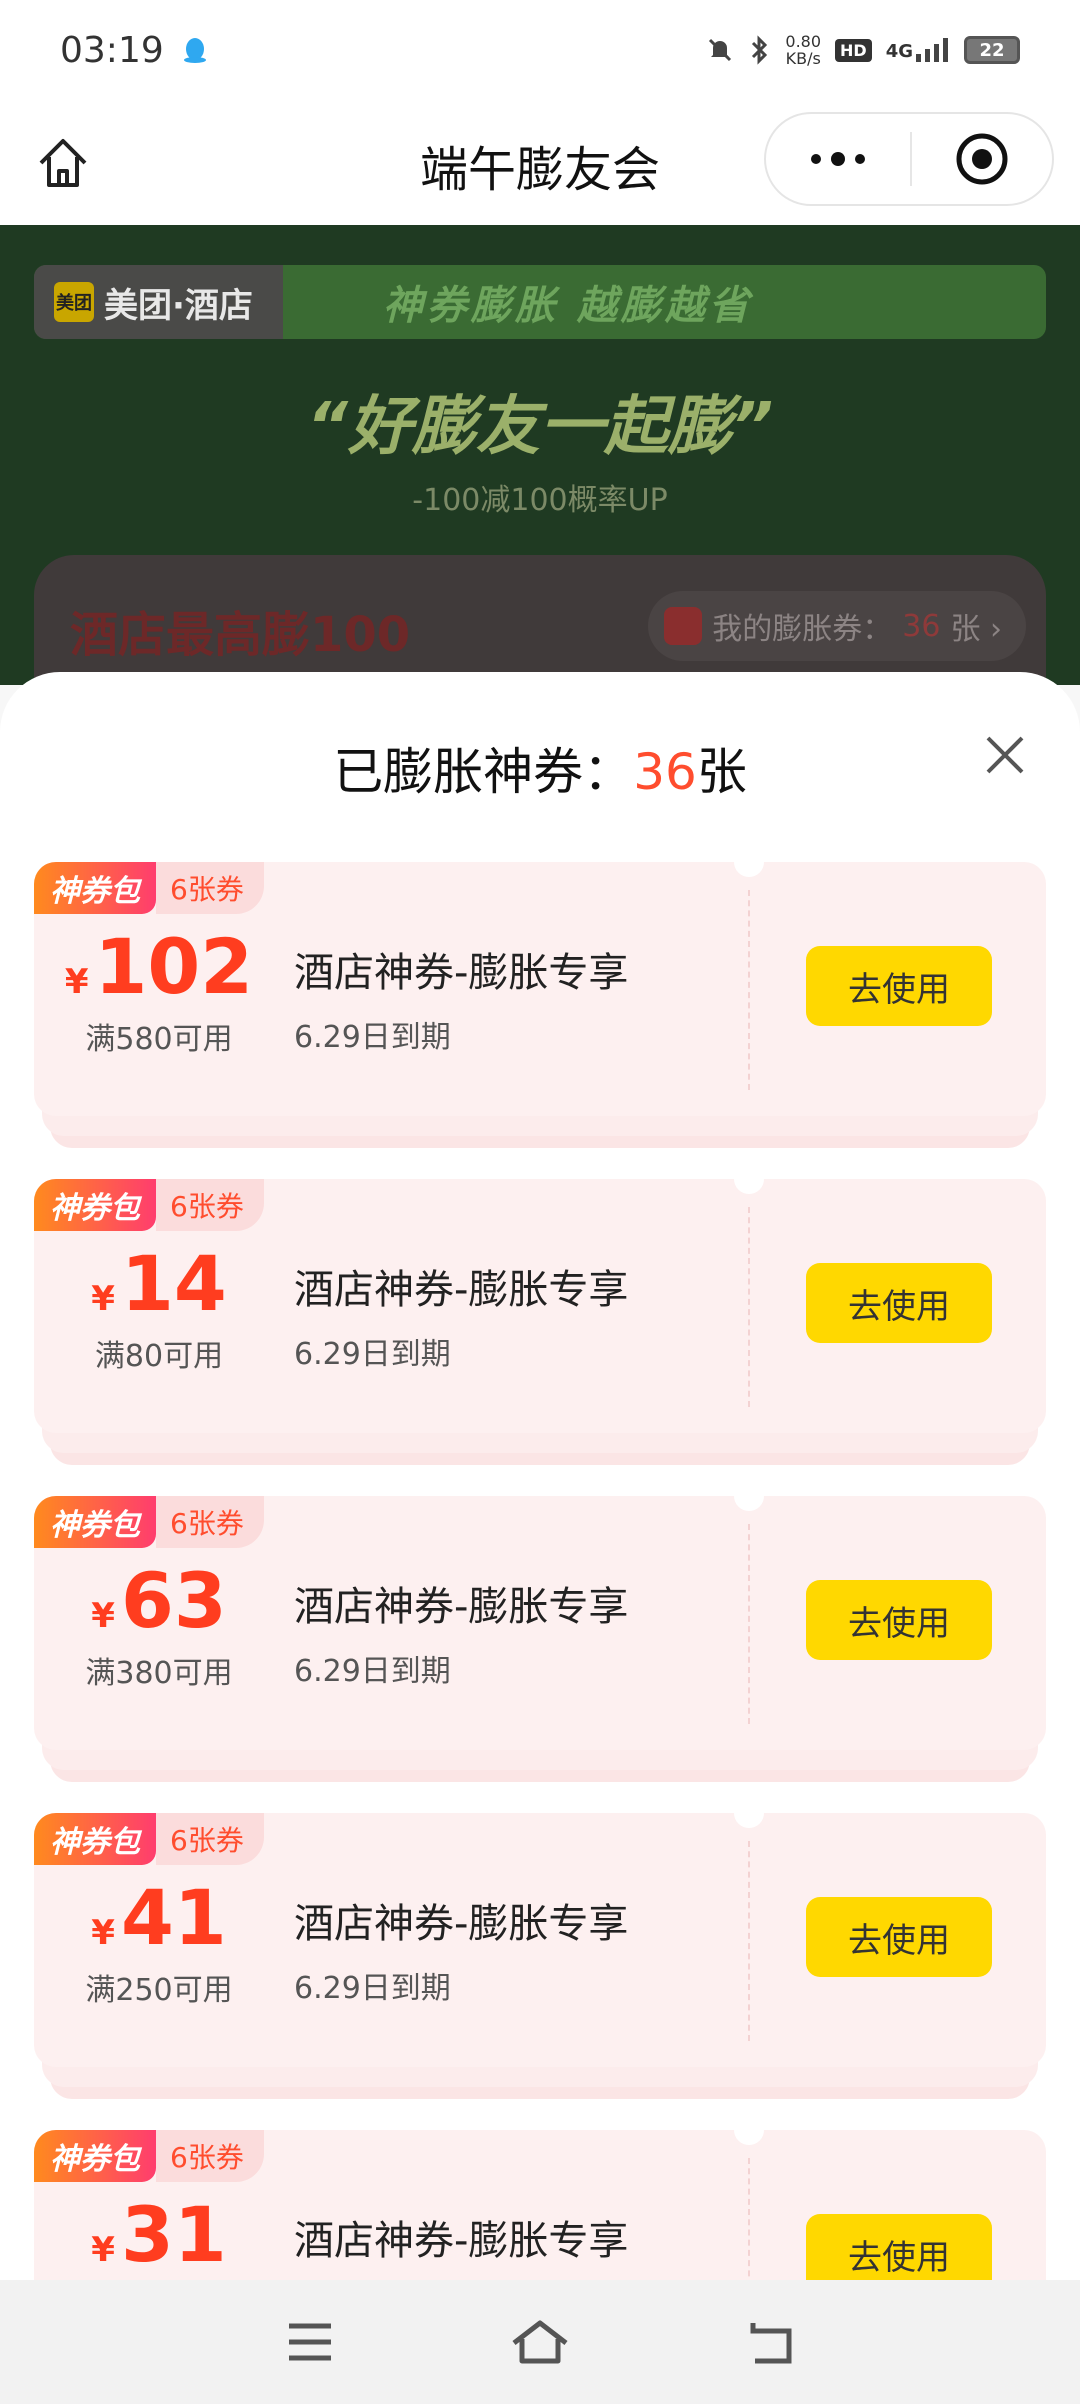  What do you see at coordinates (194, 50) in the screenshot?
I see `qq-penguin-icon` at bounding box center [194, 50].